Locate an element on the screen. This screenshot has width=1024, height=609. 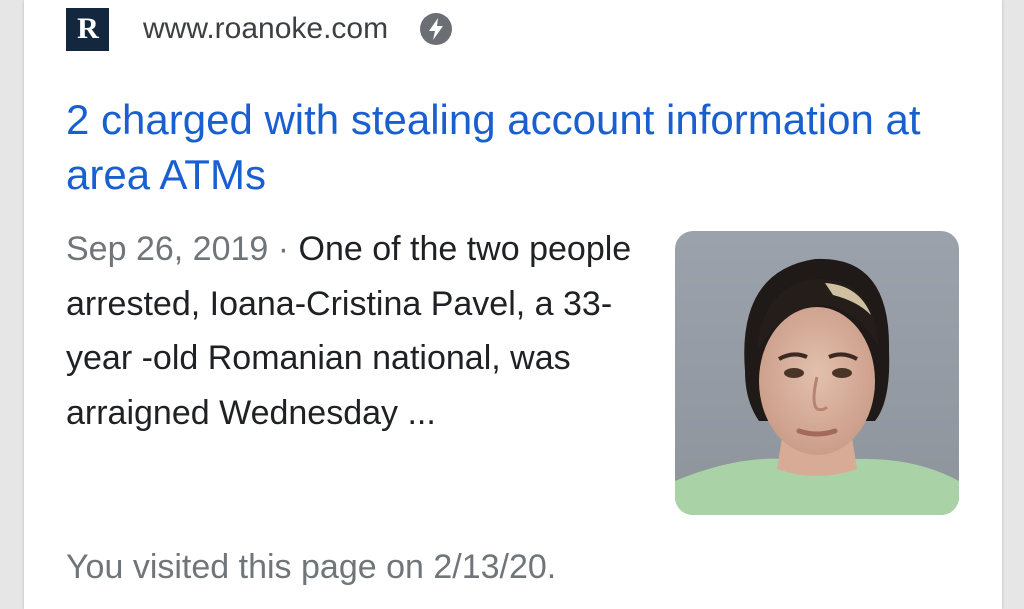
result-thumbnail is located at coordinates (817, 373).